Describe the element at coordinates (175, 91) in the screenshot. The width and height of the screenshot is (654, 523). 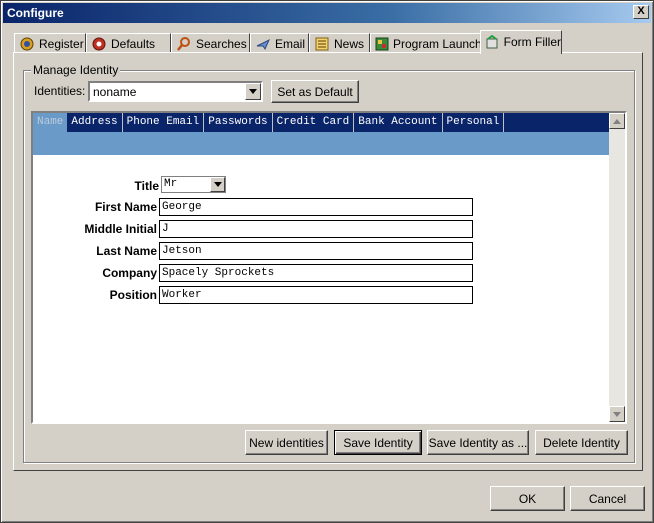
I see `identities-dropdown: noname` at that location.